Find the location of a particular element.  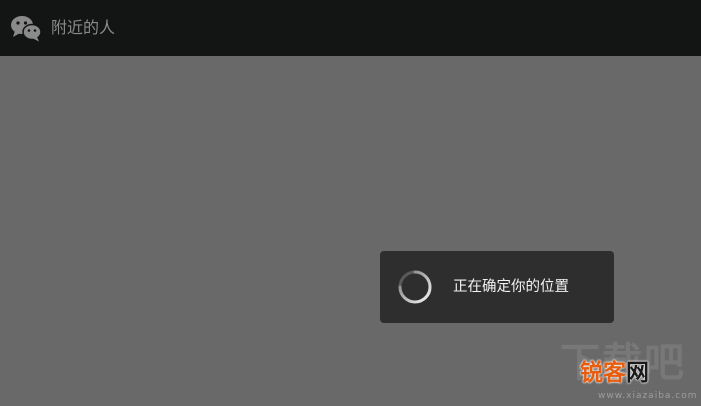

title-bar: 附近的人 is located at coordinates (350, 28).